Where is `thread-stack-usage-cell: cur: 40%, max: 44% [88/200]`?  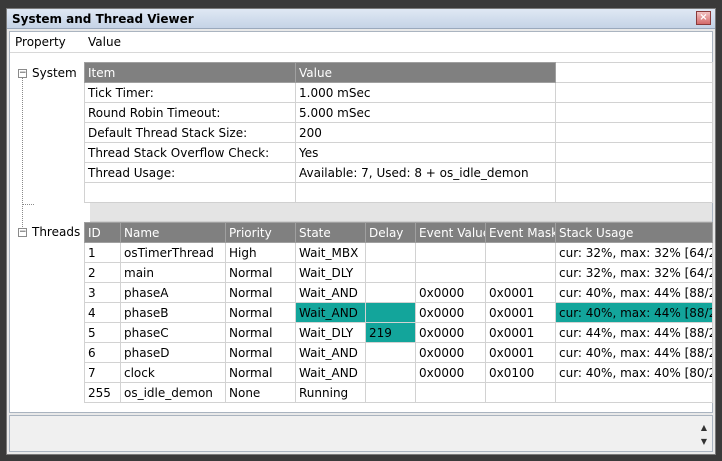 thread-stack-usage-cell: cur: 40%, max: 44% [88/200] is located at coordinates (634, 292).